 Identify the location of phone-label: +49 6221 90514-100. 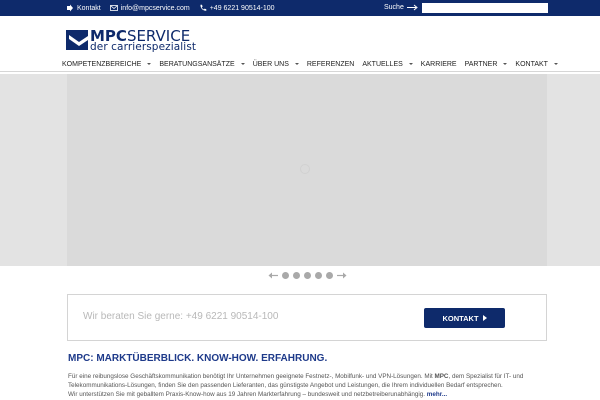
(242, 8).